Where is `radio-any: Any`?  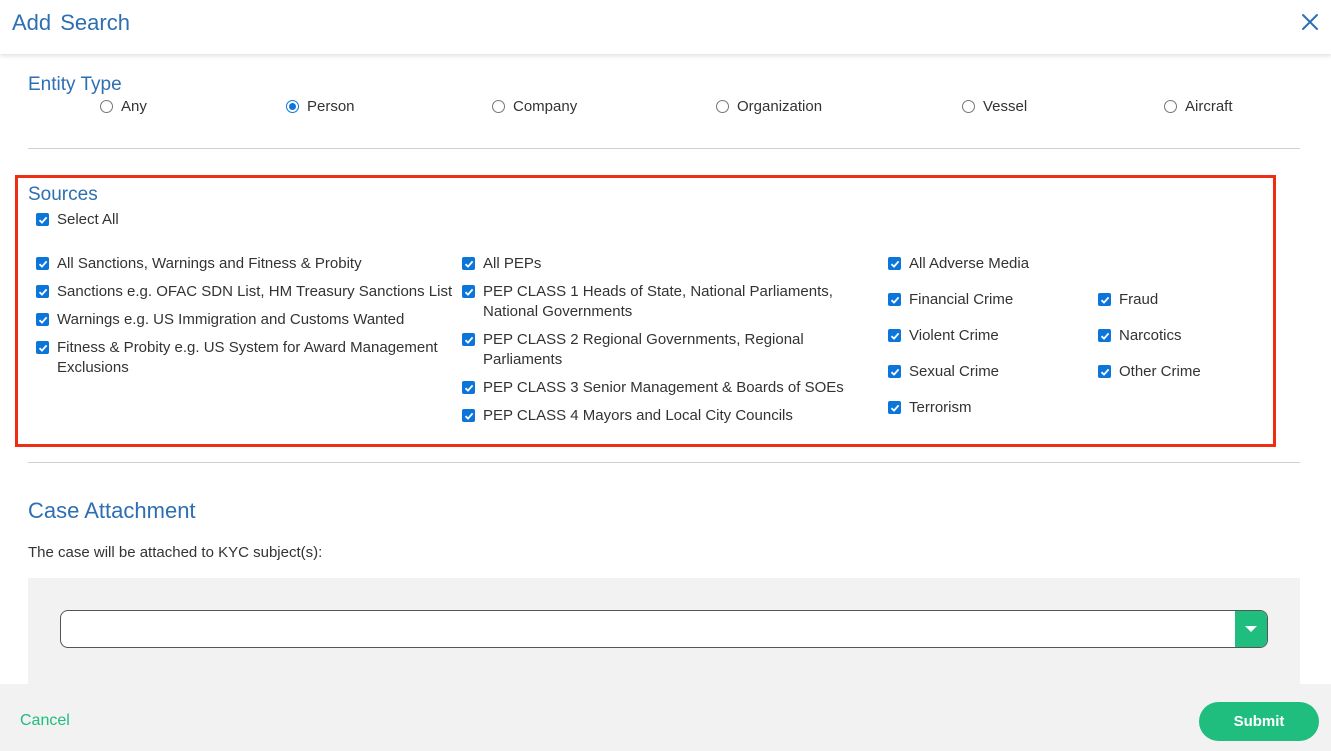
radio-any: Any is located at coordinates (123, 106).